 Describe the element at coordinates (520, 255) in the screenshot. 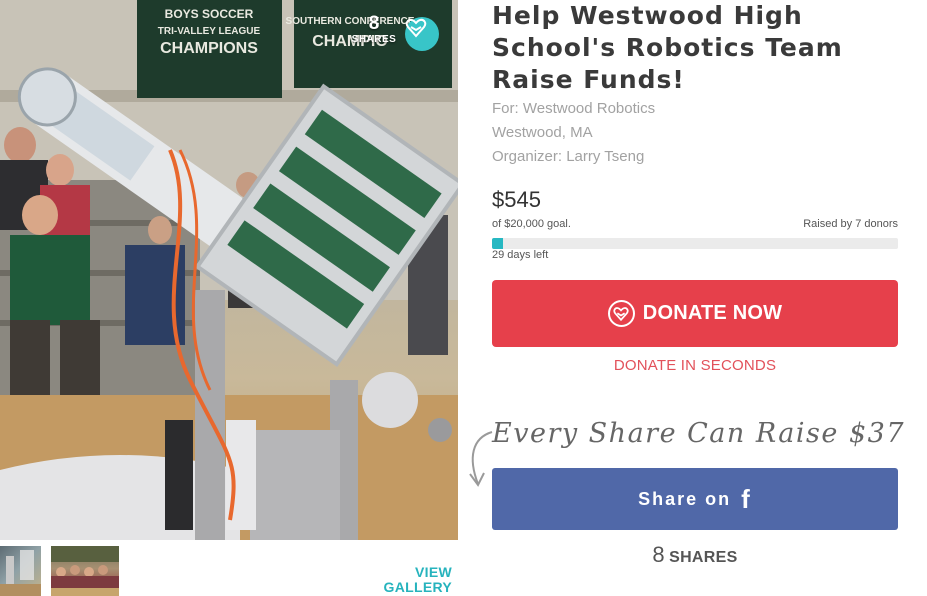

I see `days-left: 29 days left` at that location.